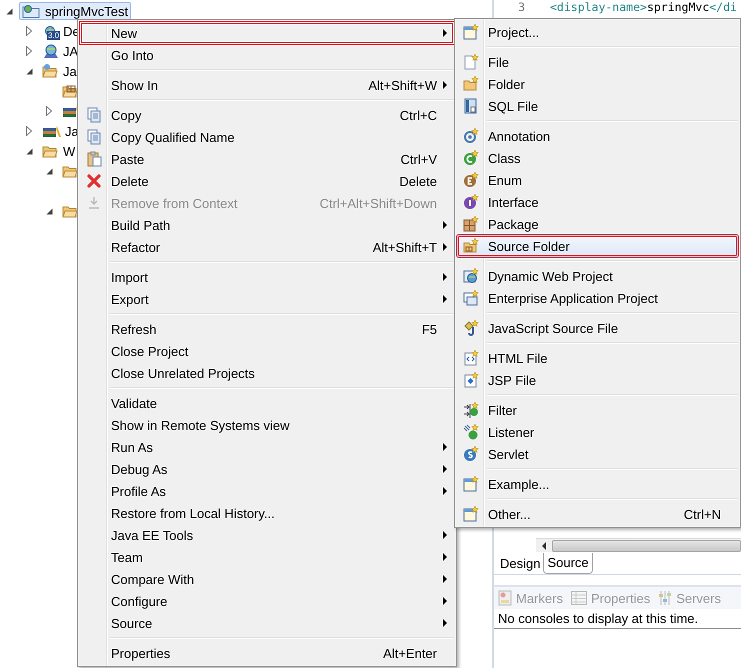 This screenshot has width=741, height=668. I want to click on menu-item: Class, so click(597, 158).